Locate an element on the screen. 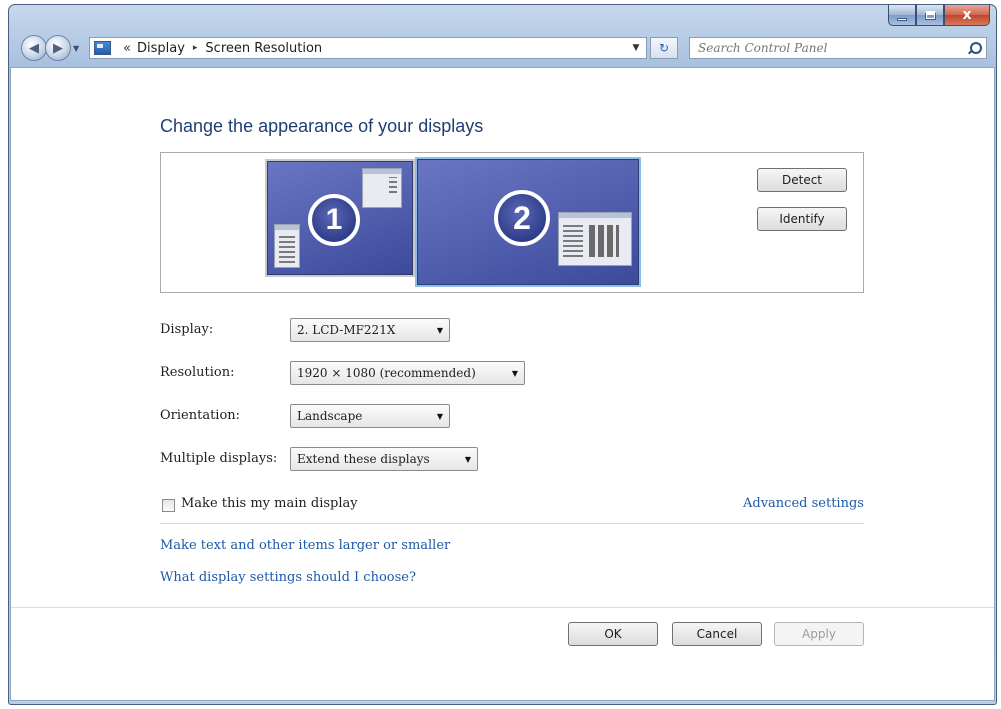 This screenshot has width=1001, height=709. display-help-link: What display settings should I choose? is located at coordinates (288, 577).